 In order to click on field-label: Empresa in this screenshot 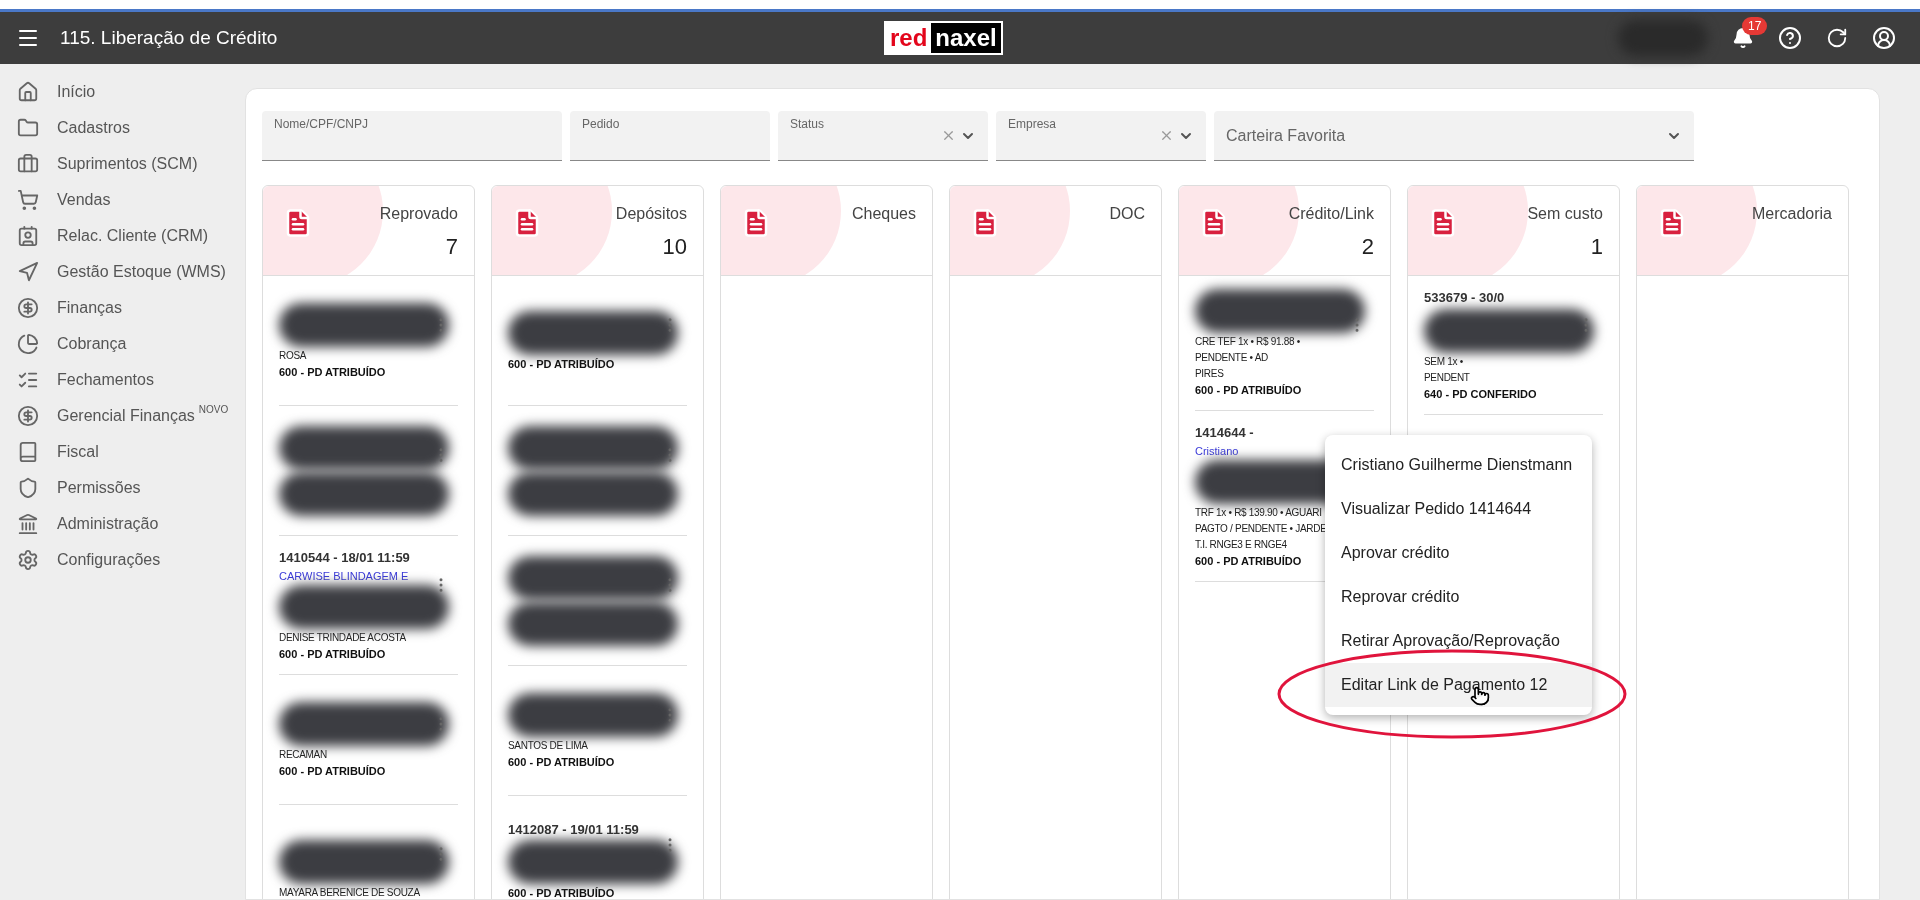, I will do `click(1032, 124)`.